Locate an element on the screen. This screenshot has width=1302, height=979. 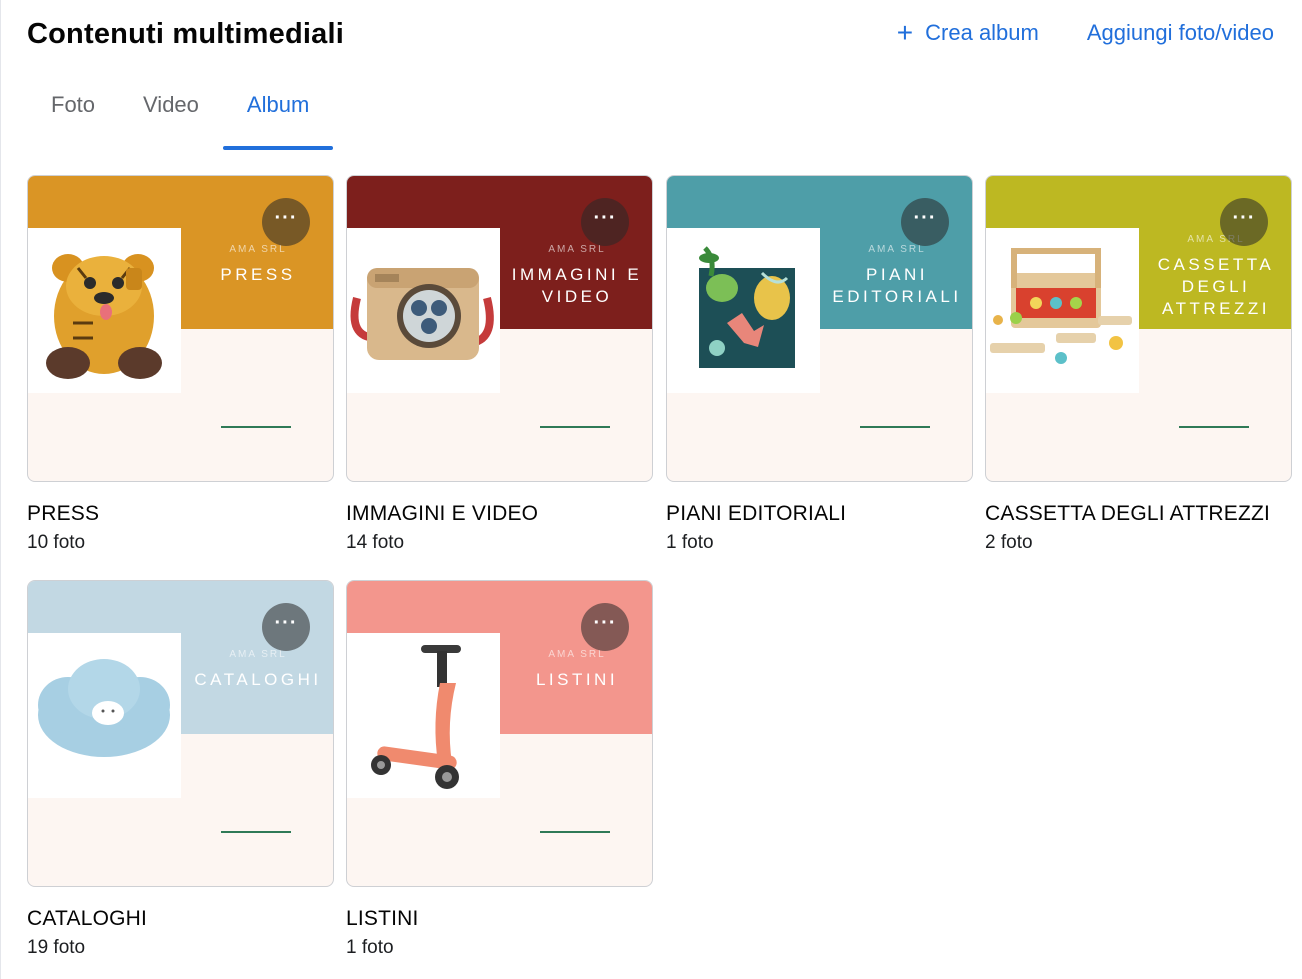
album-card: AMA SRL LISTINI ··· LISTINI 1 foto is located at coordinates (499, 769).